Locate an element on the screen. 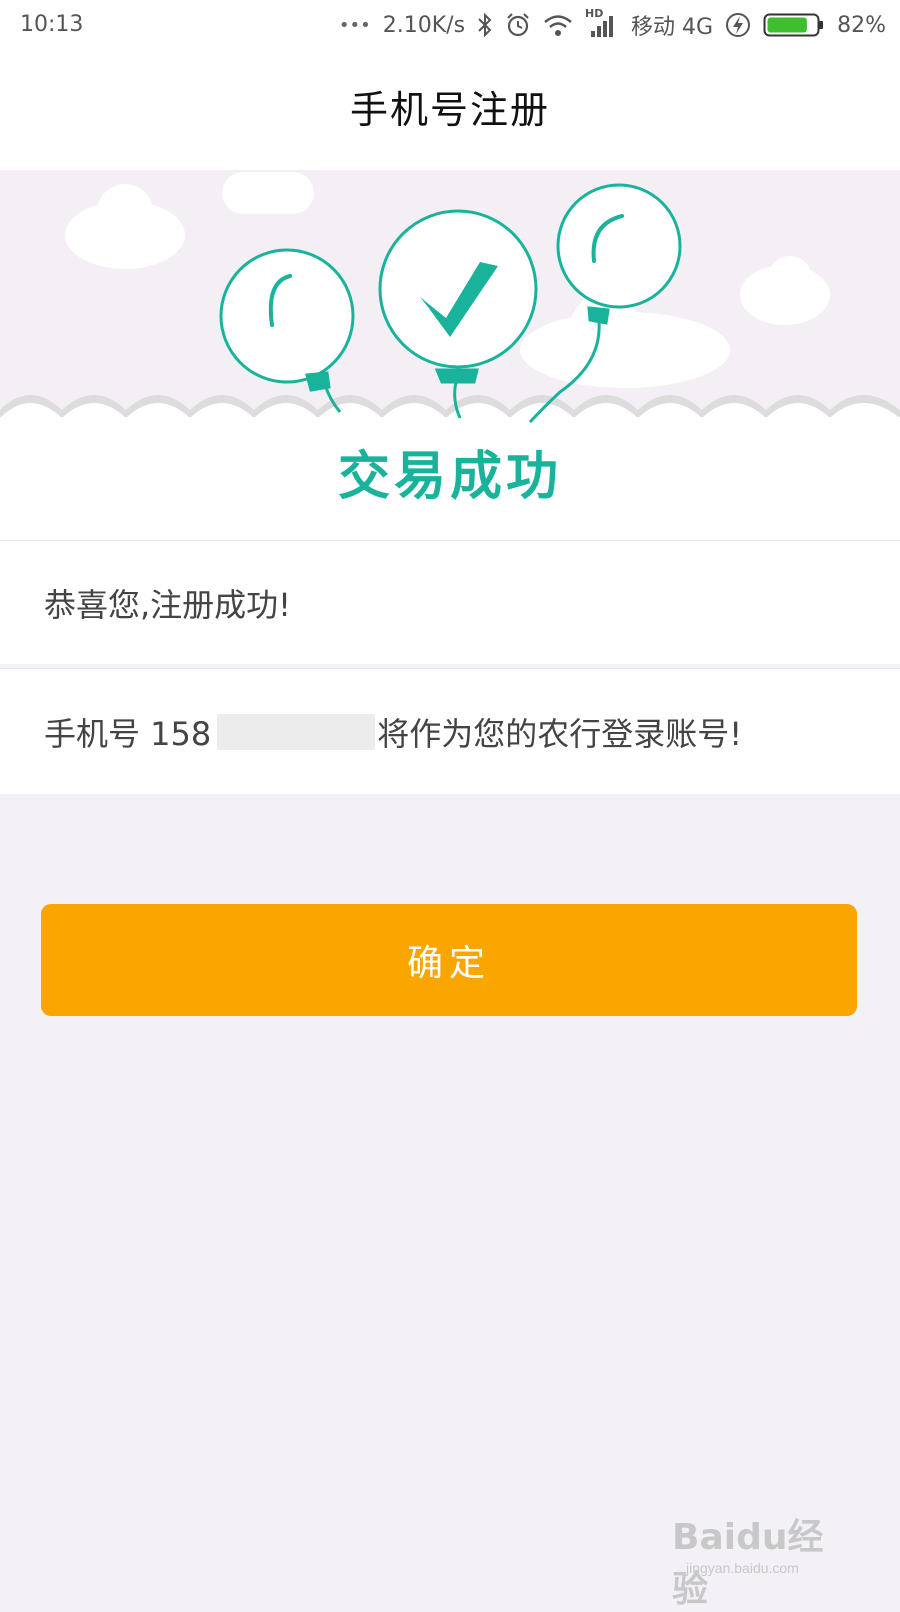 The height and width of the screenshot is (1612, 900). congrats-row: 恭喜您,注册成功! is located at coordinates (450, 602).